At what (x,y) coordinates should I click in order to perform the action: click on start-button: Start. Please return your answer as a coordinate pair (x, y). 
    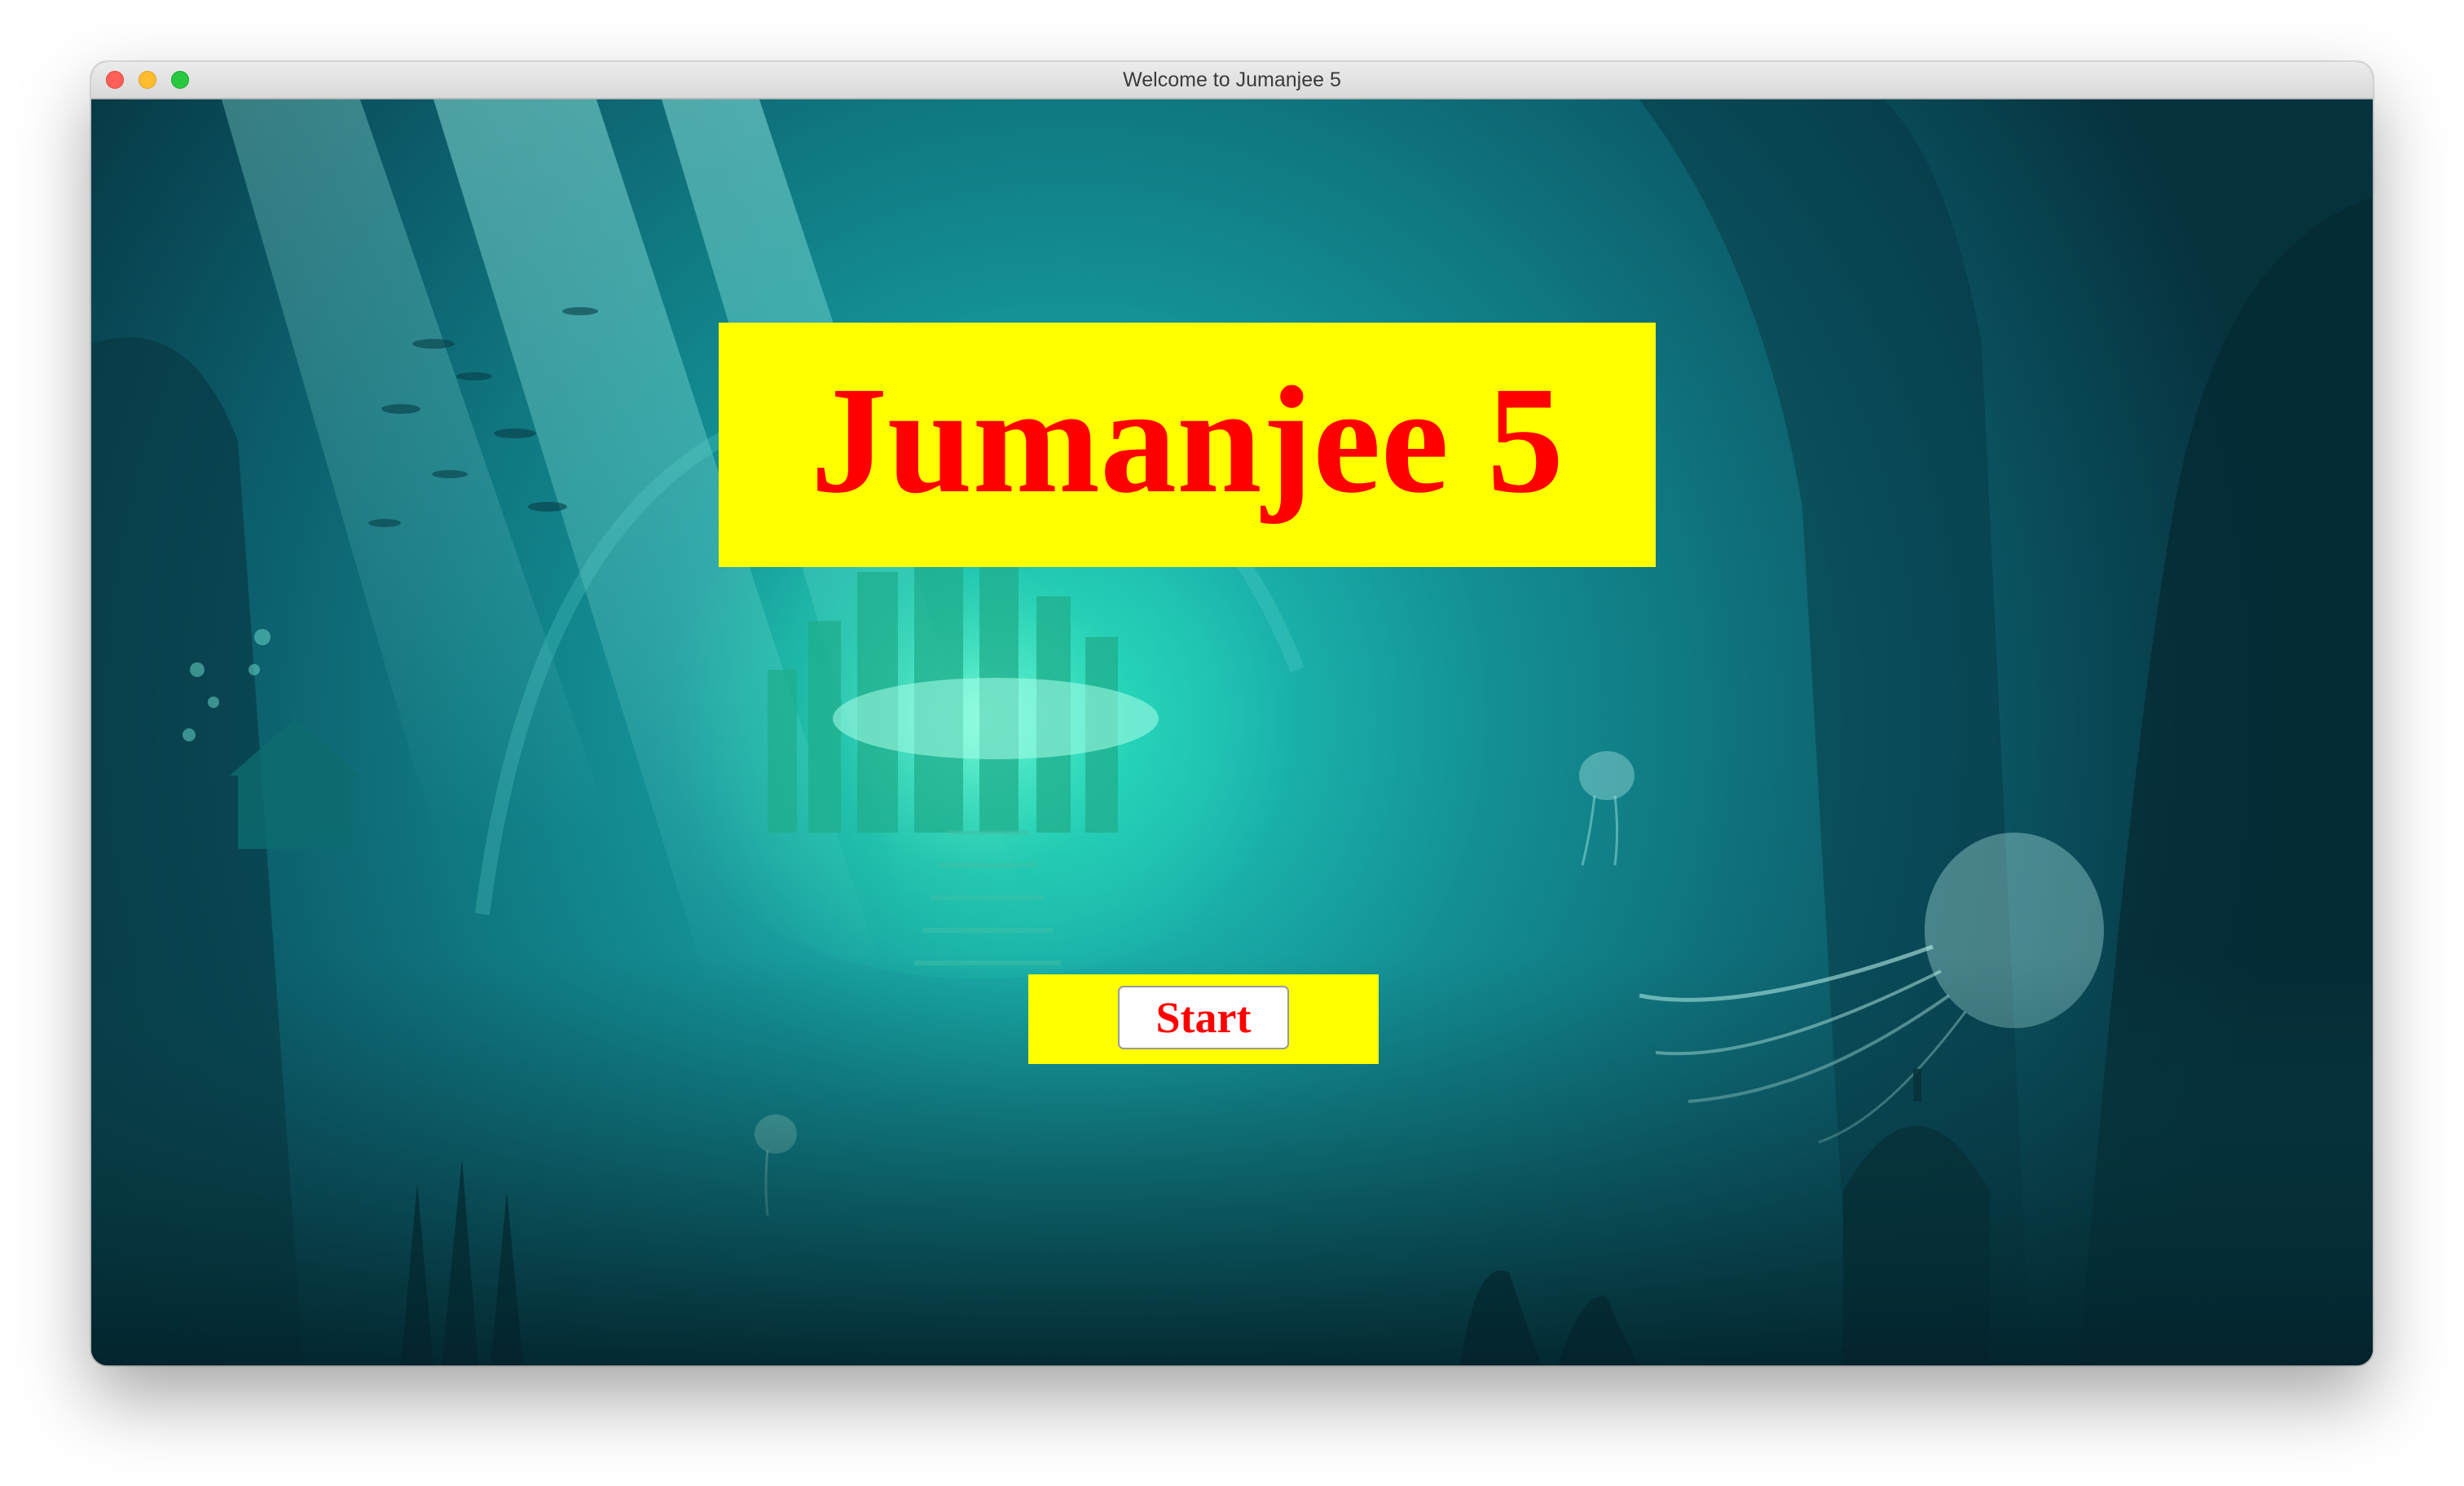
    Looking at the image, I should click on (1203, 1017).